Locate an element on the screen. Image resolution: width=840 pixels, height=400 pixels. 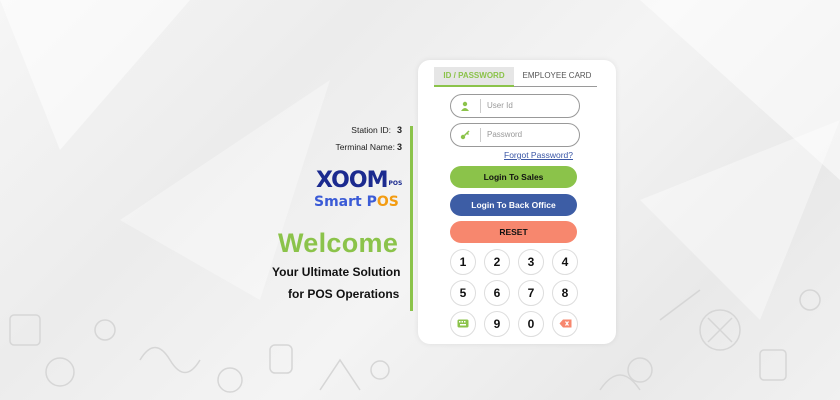
password-separator is located at coordinates (480, 135).